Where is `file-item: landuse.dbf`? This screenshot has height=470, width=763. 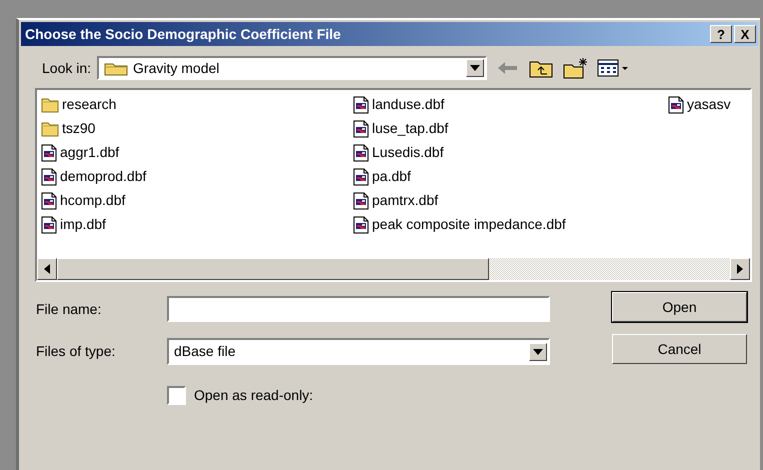 file-item: landuse.dbf is located at coordinates (510, 104).